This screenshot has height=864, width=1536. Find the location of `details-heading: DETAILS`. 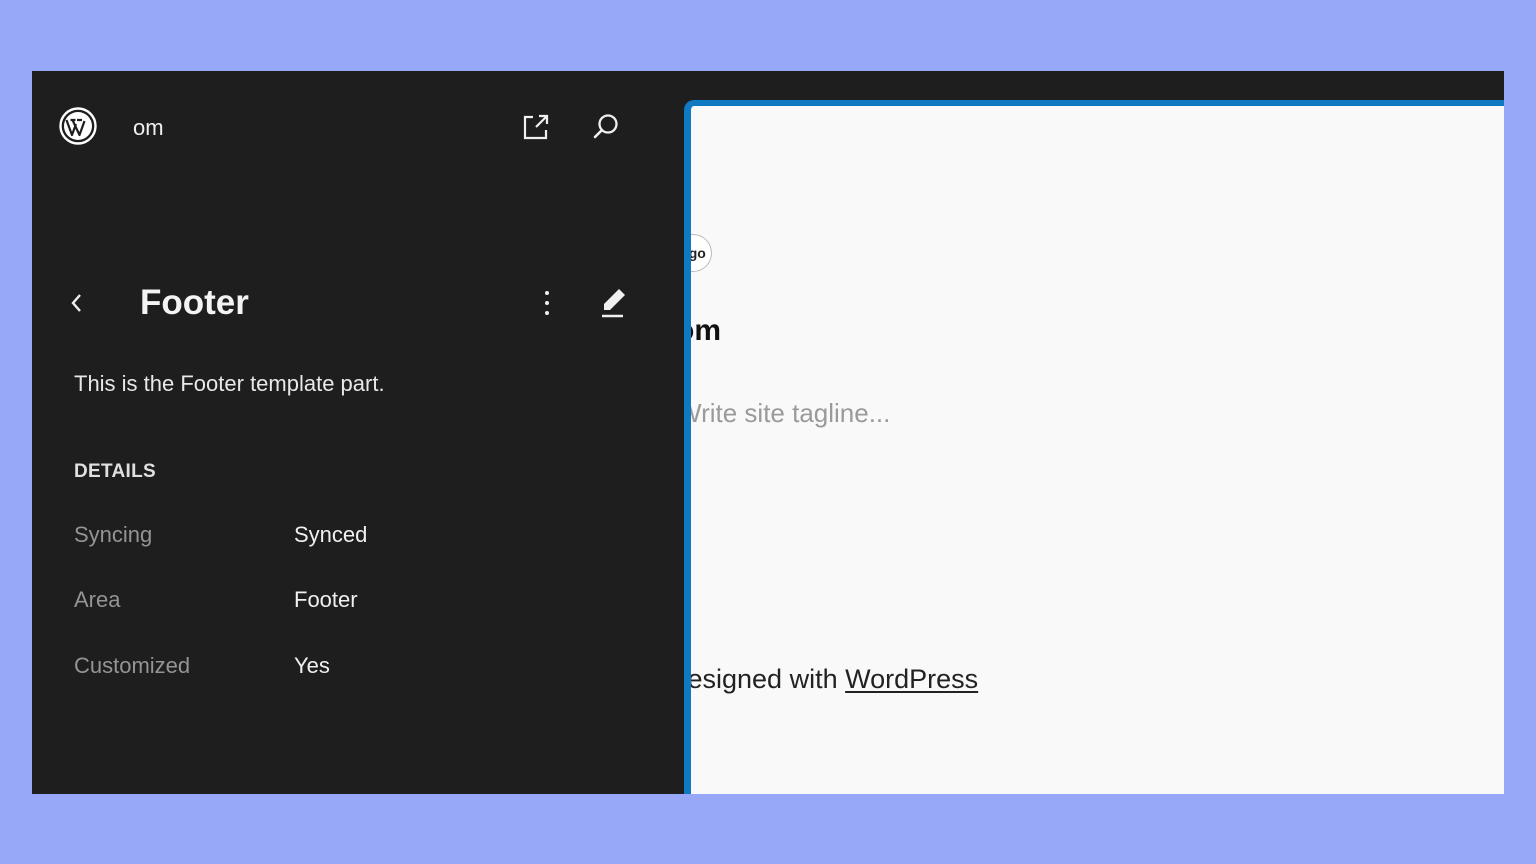

details-heading: DETAILS is located at coordinates (115, 471).